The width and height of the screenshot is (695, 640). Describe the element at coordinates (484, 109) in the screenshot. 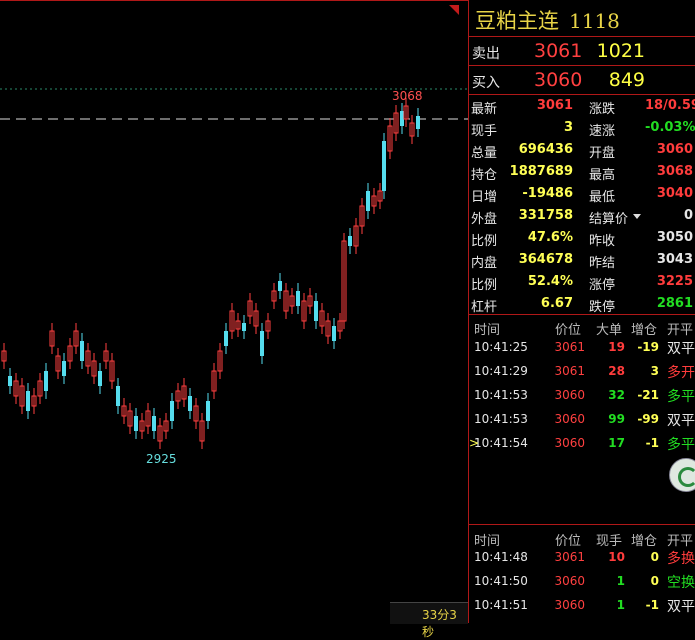

I see `stat-label: 最新` at that location.